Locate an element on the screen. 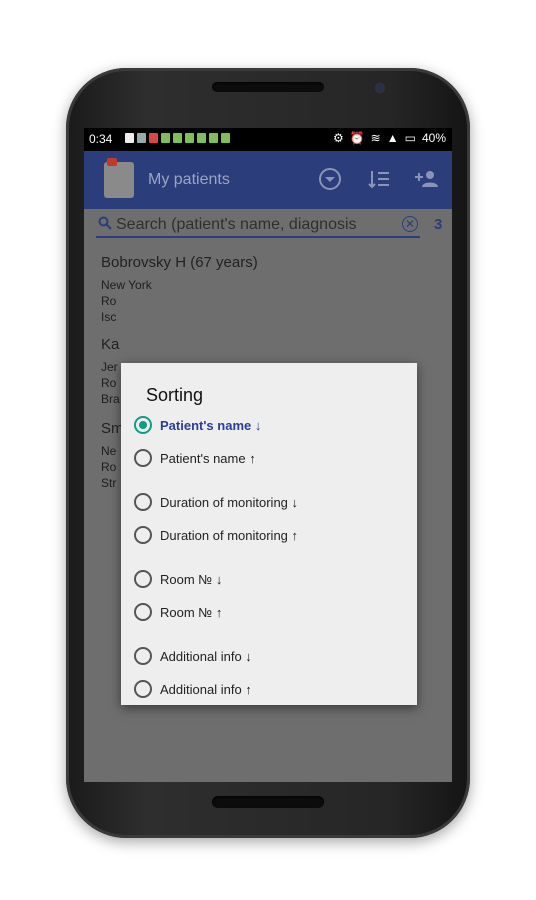 The height and width of the screenshot is (900, 536). signal-icon: ▲ is located at coordinates (392, 138).